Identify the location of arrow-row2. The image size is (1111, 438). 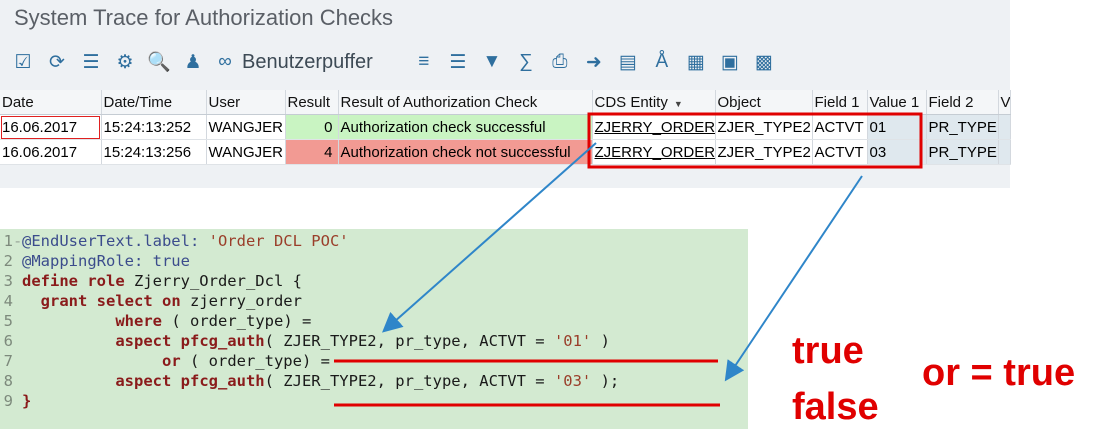
(793, 278).